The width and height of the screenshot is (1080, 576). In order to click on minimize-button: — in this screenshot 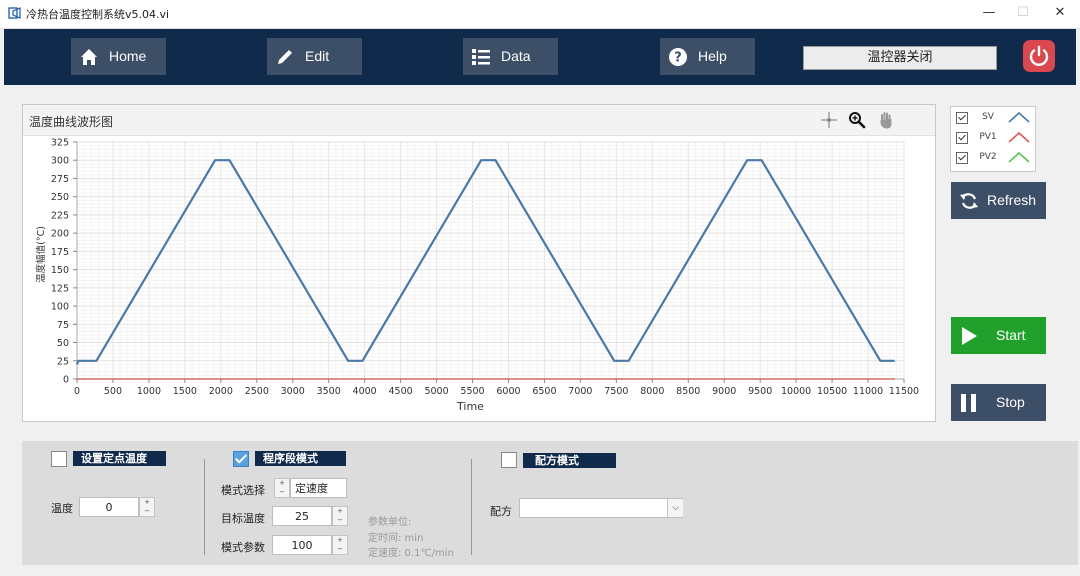, I will do `click(989, 13)`.